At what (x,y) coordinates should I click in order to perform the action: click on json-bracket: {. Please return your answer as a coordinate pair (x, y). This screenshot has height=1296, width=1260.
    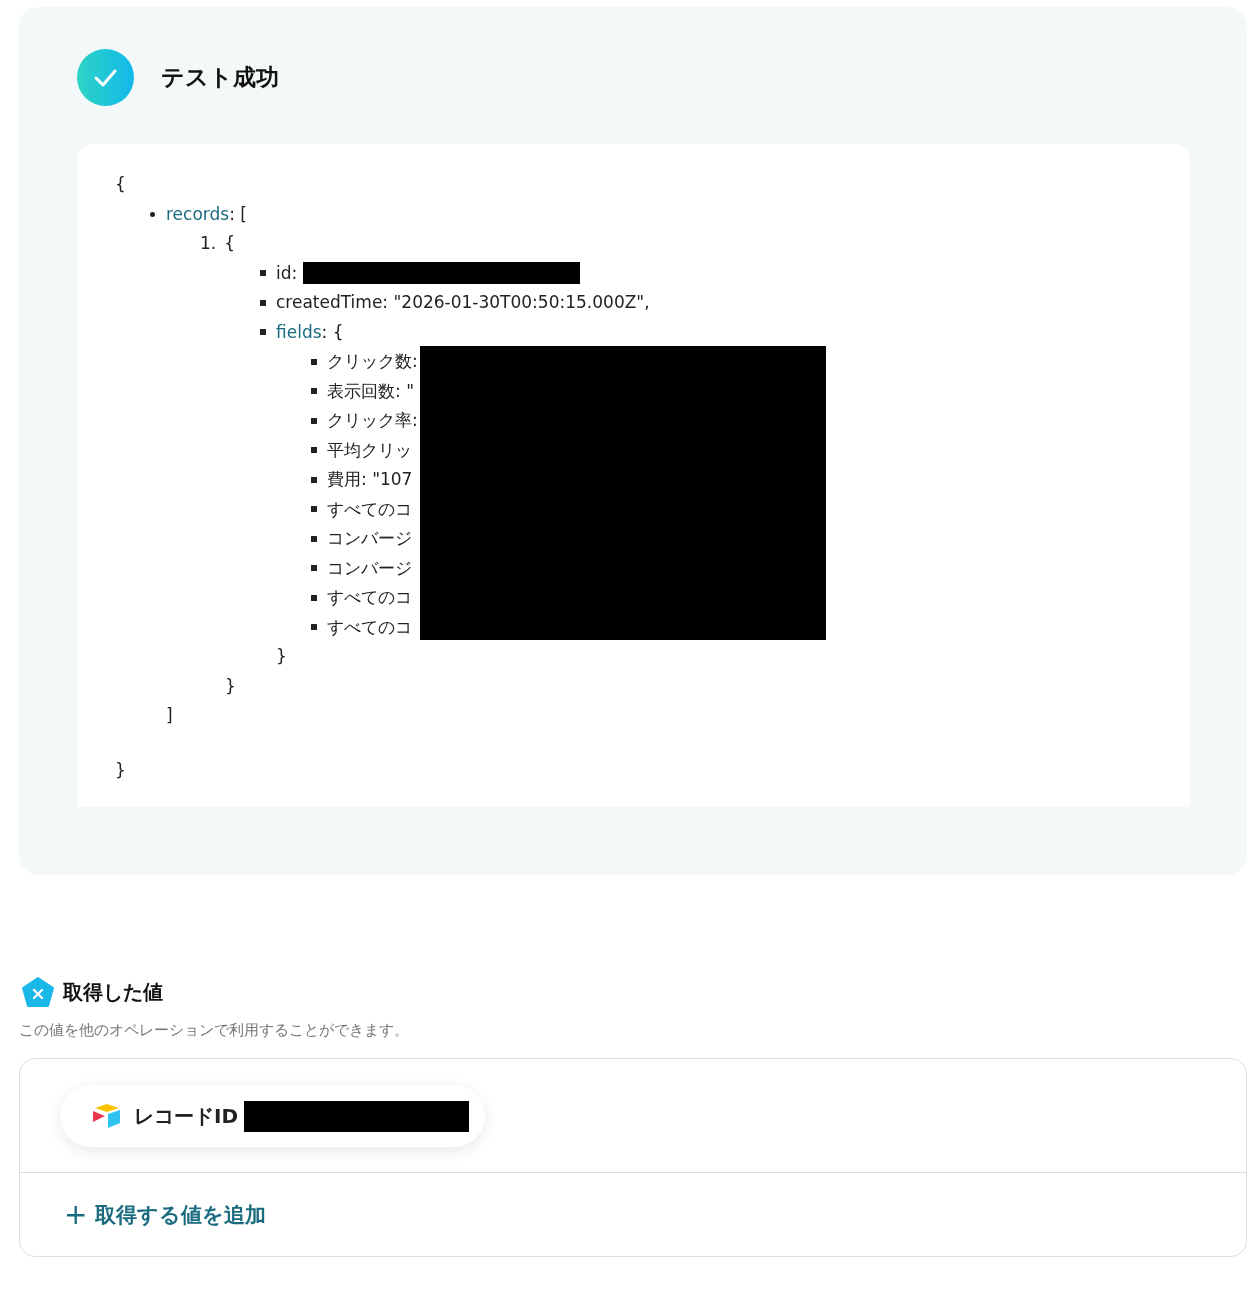
    Looking at the image, I should click on (120, 184).